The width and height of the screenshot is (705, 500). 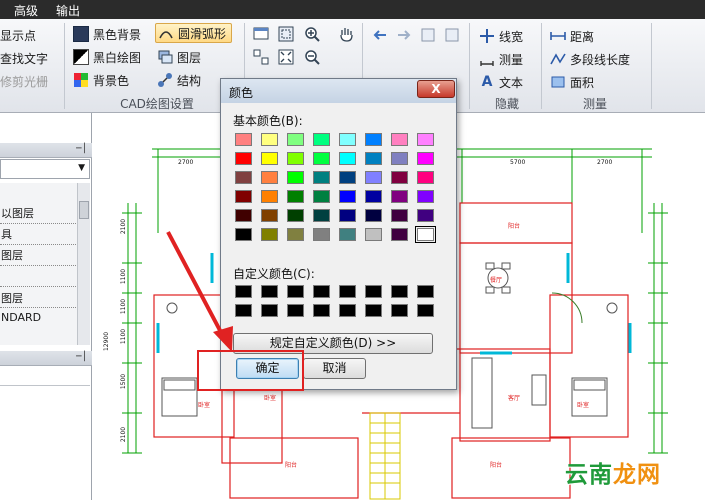 I want to click on find-text-button: 查找文字, so click(x=24, y=58).